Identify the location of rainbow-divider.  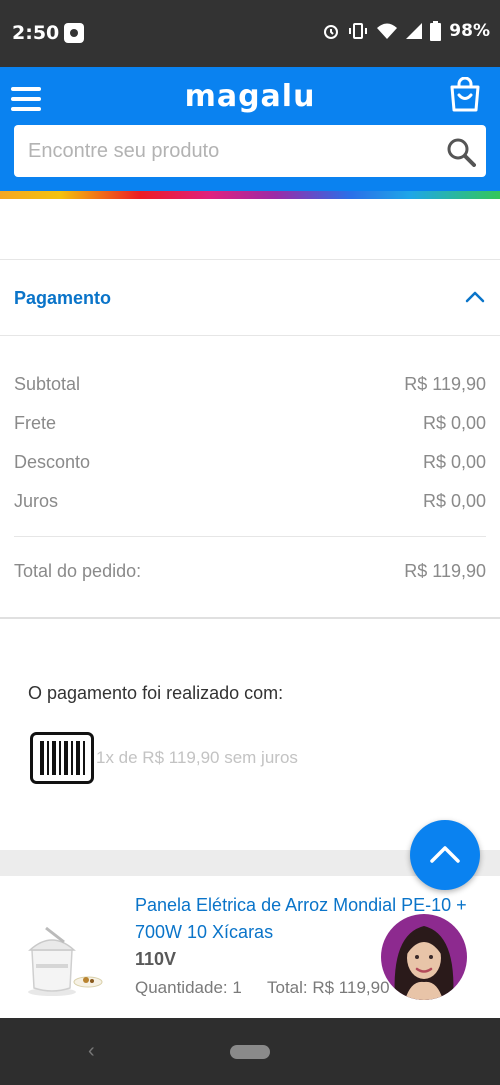
(250, 195).